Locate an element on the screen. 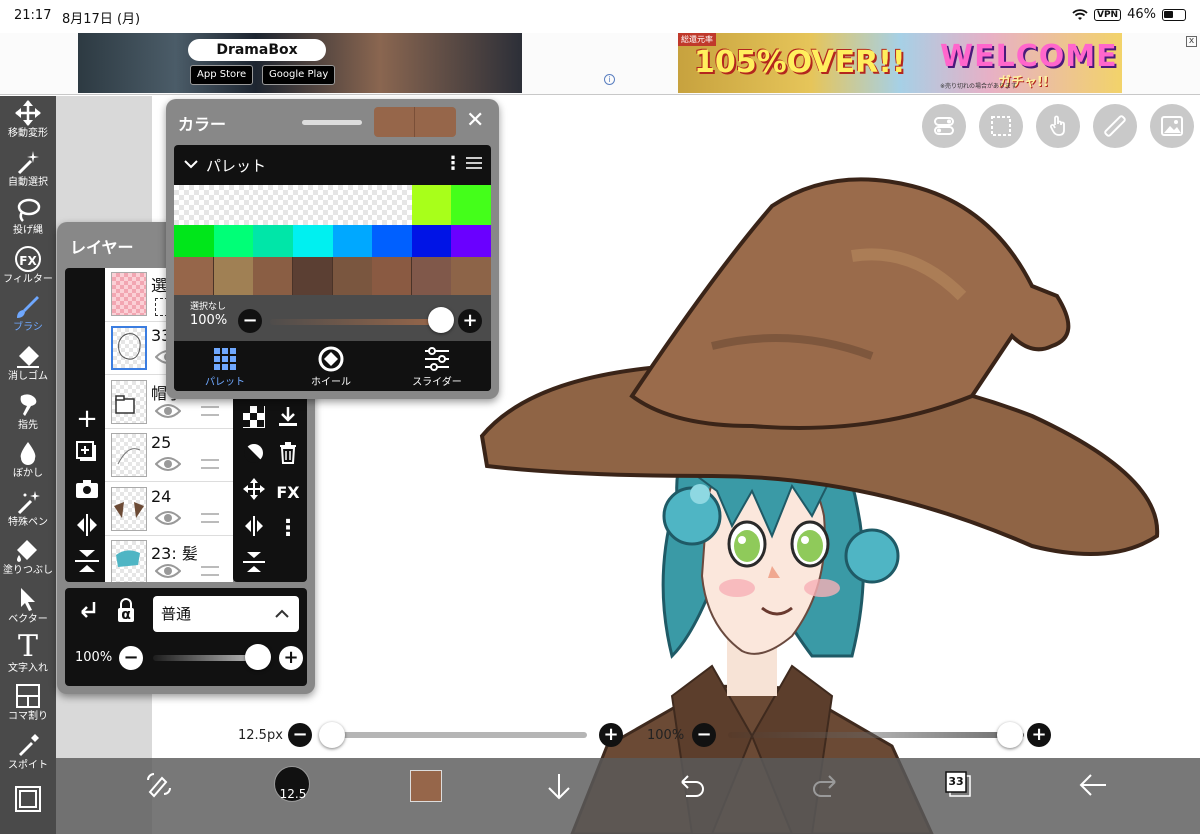 The height and width of the screenshot is (834, 1200). touch-button is located at coordinates (1058, 126).